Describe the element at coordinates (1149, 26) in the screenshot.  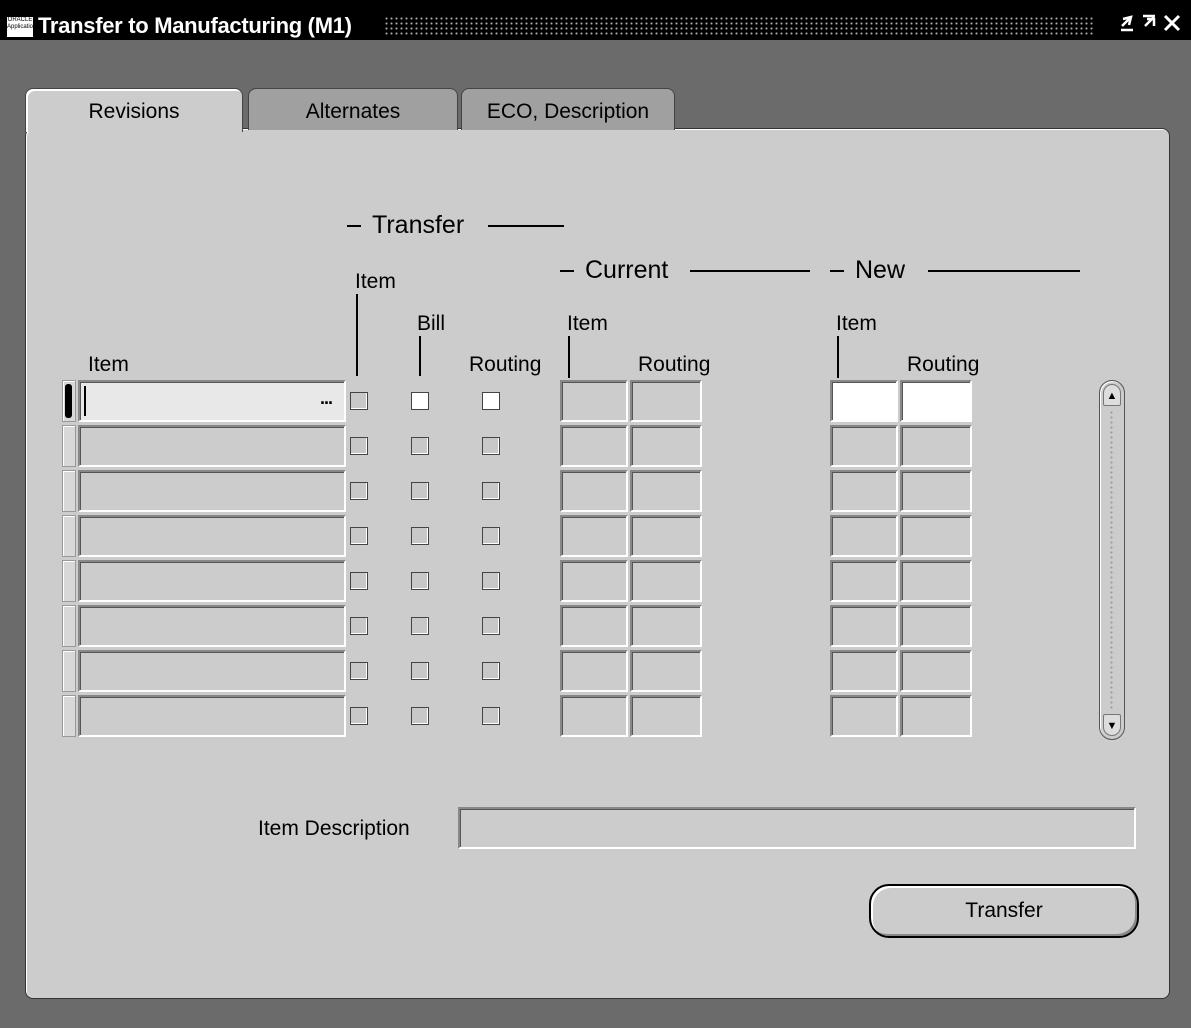
I see `maximize-icon` at that location.